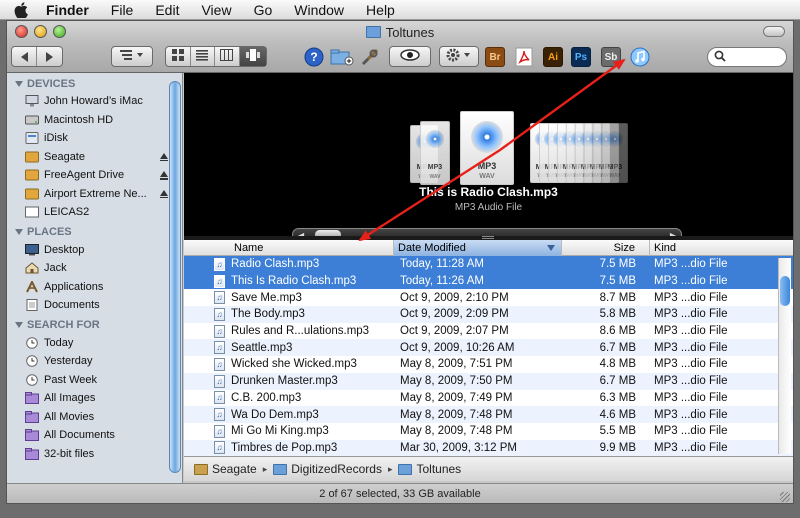 This screenshot has height=518, width=800. Describe the element at coordinates (22, 9) in the screenshot. I see `apple-menu-icon` at that location.